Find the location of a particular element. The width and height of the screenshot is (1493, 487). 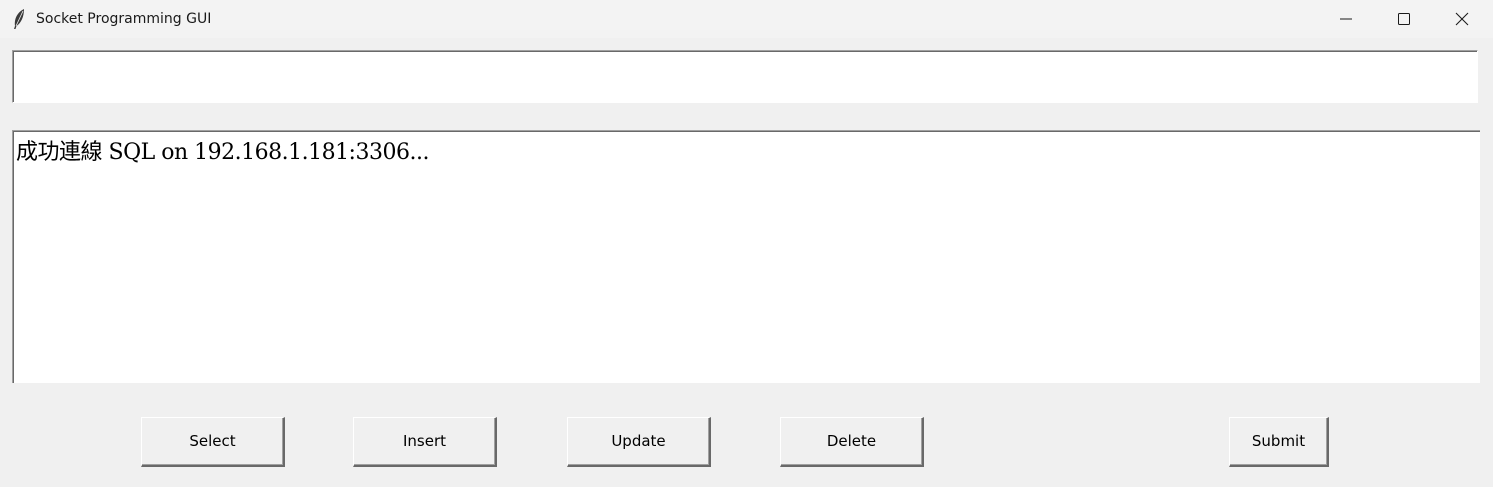

command-input is located at coordinates (745, 76).